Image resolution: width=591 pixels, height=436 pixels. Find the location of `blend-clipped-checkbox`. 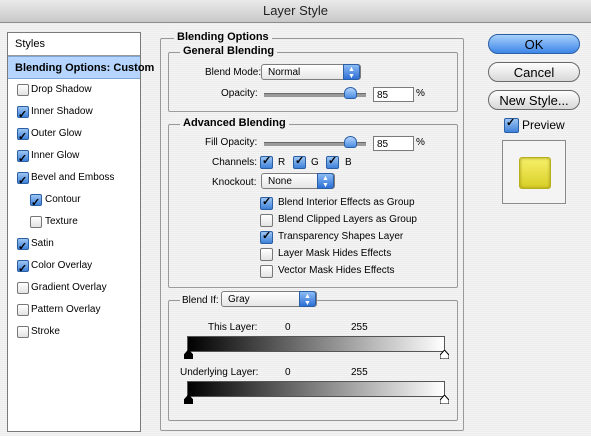

blend-clipped-checkbox is located at coordinates (266, 220).